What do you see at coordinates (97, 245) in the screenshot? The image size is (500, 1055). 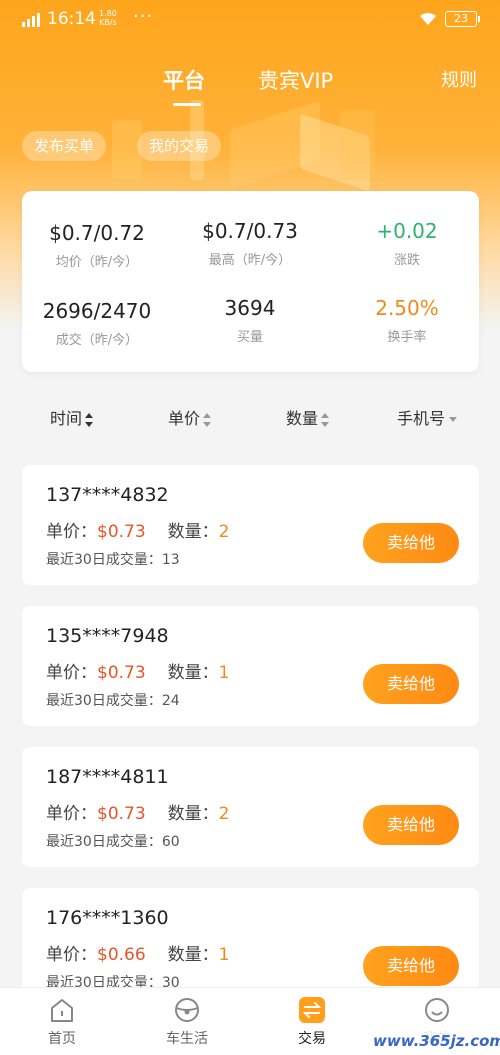 I see `stat-average-price: $0.7/0.72 均价（昨/今）` at bounding box center [97, 245].